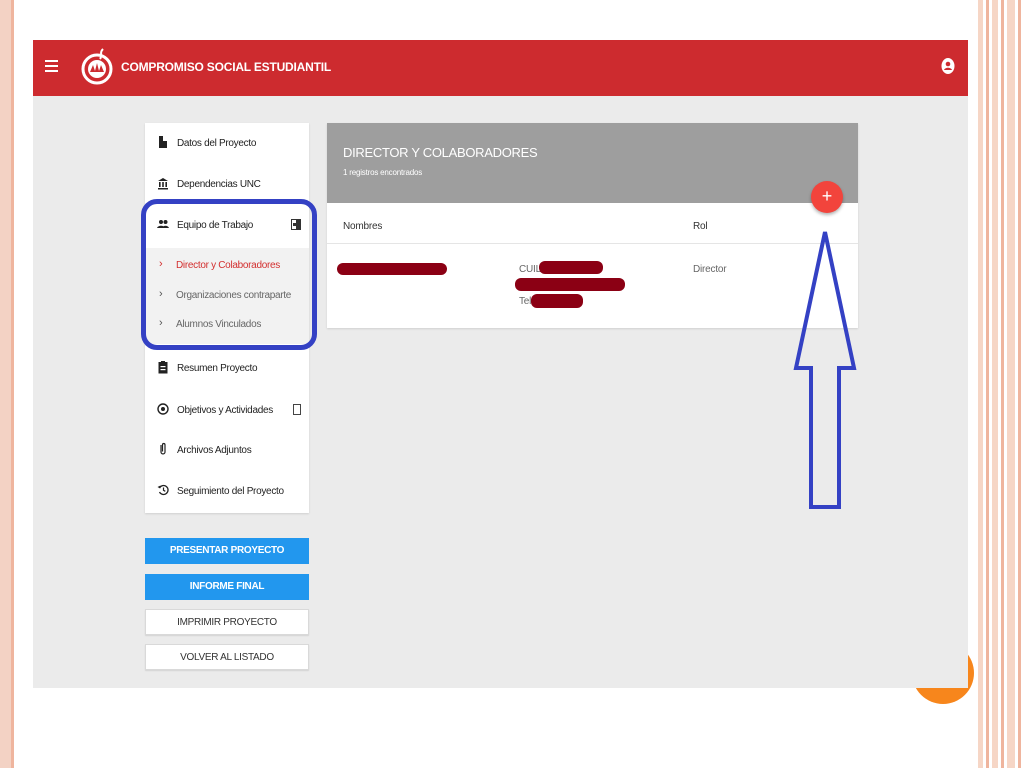 The width and height of the screenshot is (1024, 768). I want to click on clipboard-icon, so click(163, 367).